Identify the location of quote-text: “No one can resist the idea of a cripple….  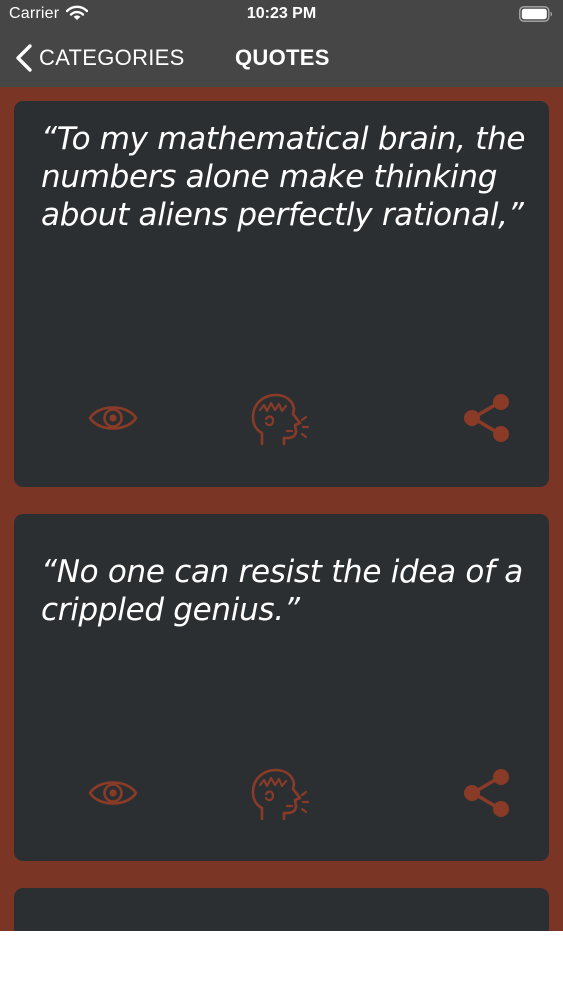
(282, 591).